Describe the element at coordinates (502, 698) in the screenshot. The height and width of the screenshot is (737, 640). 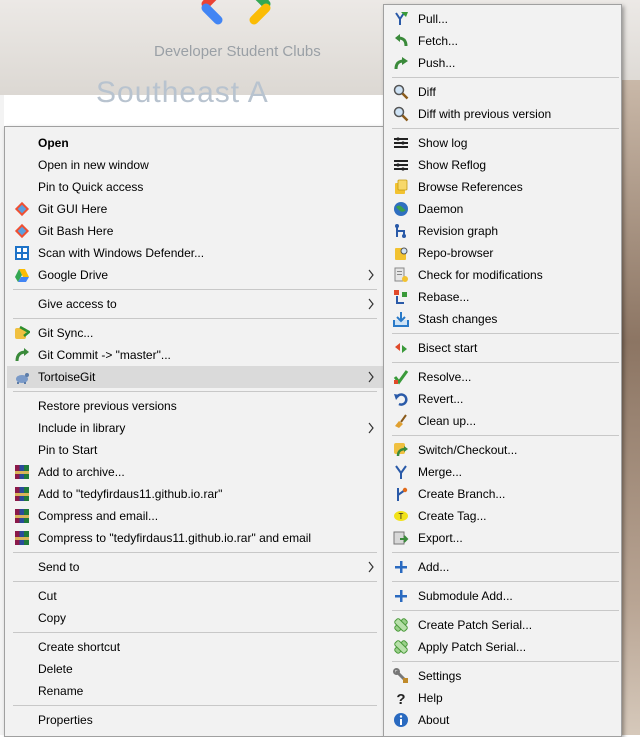
I see `menu-item-help: ? Help` at that location.